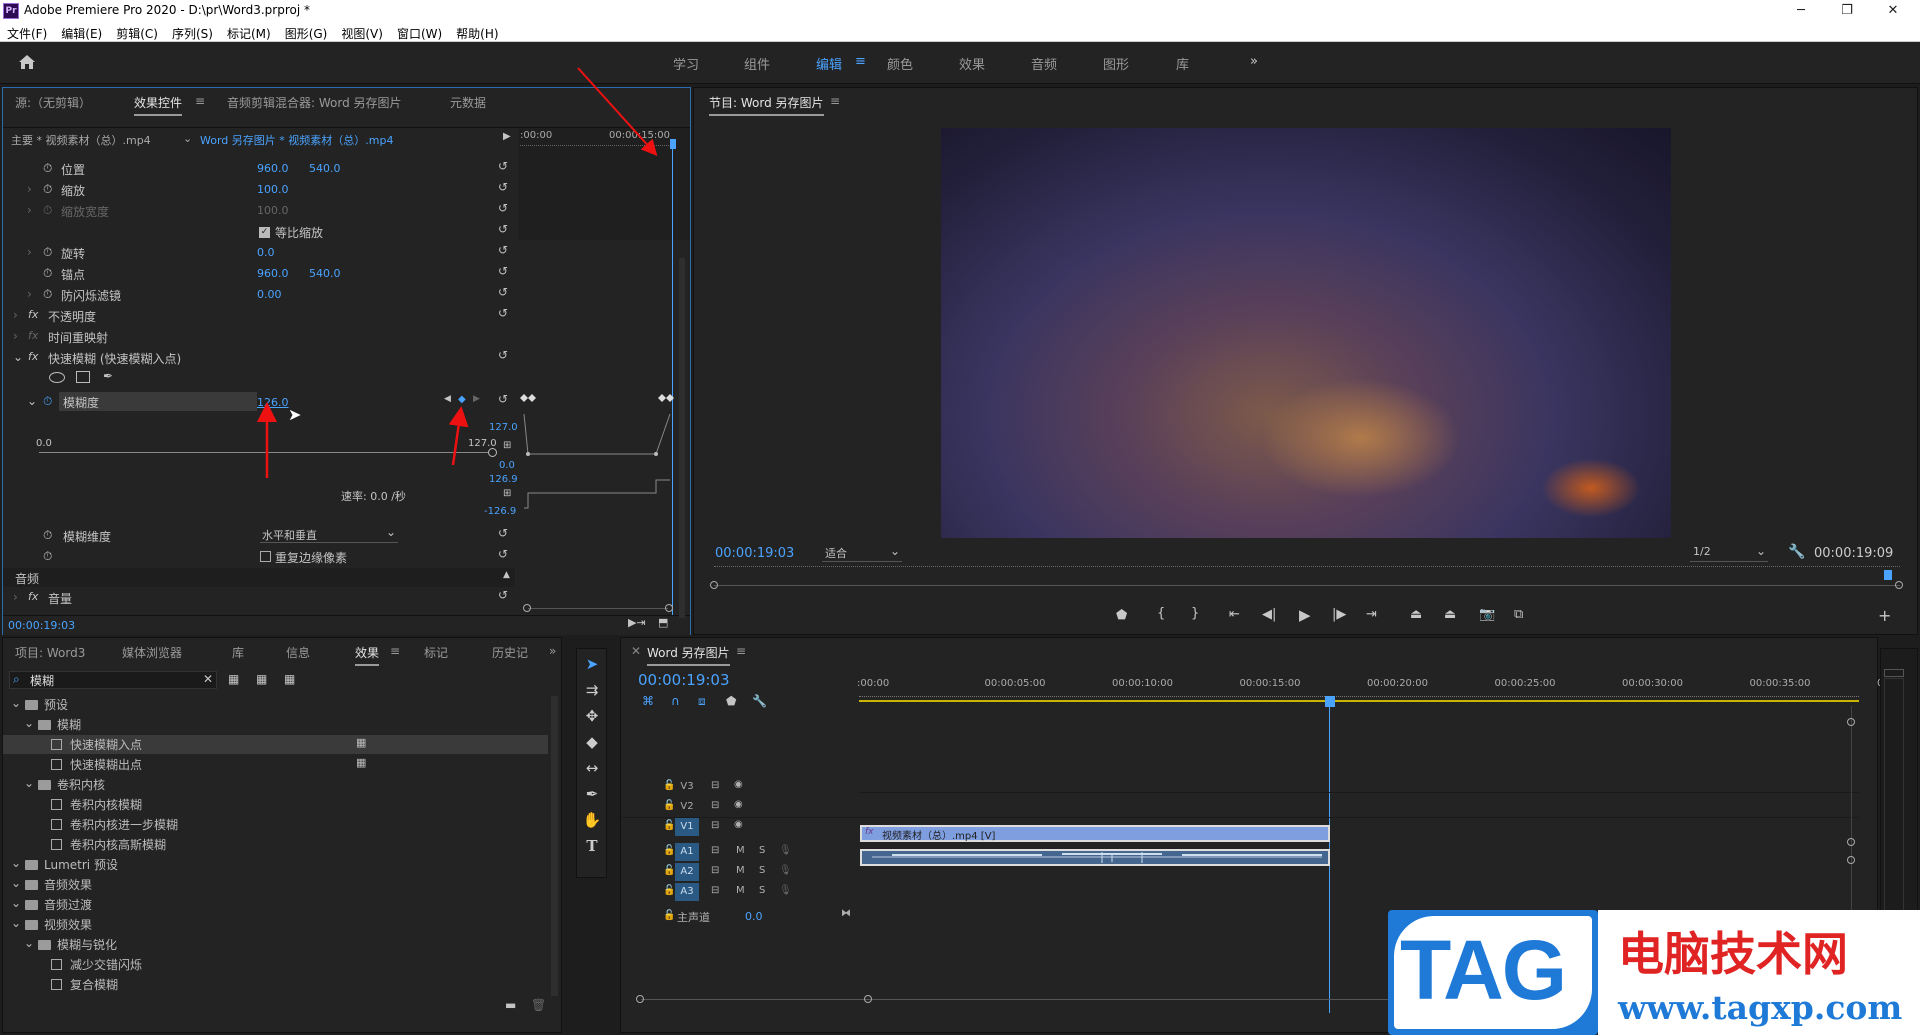 This screenshot has height=1035, width=1920. Describe the element at coordinates (759, 701) in the screenshot. I see `timeline-settings-icon: 🔧` at that location.